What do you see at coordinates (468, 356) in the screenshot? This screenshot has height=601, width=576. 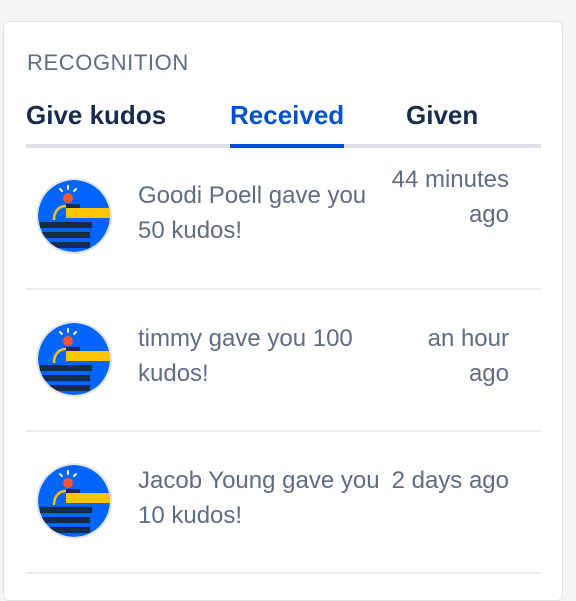 I see `kudos-timestamp: an hour ago` at bounding box center [468, 356].